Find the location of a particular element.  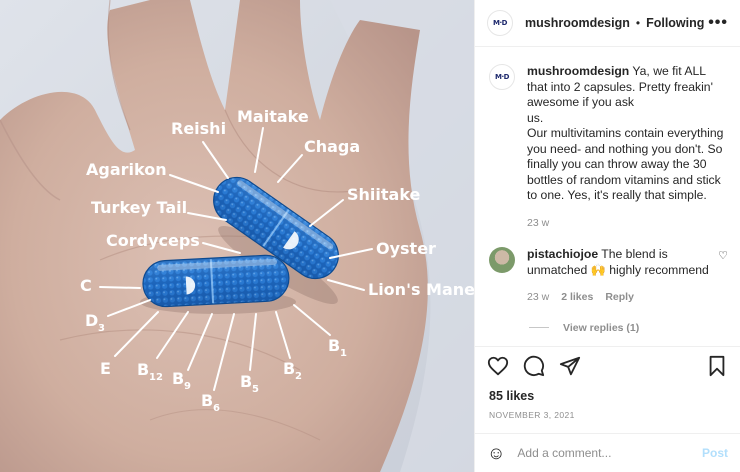

label-reishi: Reishi is located at coordinates (198, 128).